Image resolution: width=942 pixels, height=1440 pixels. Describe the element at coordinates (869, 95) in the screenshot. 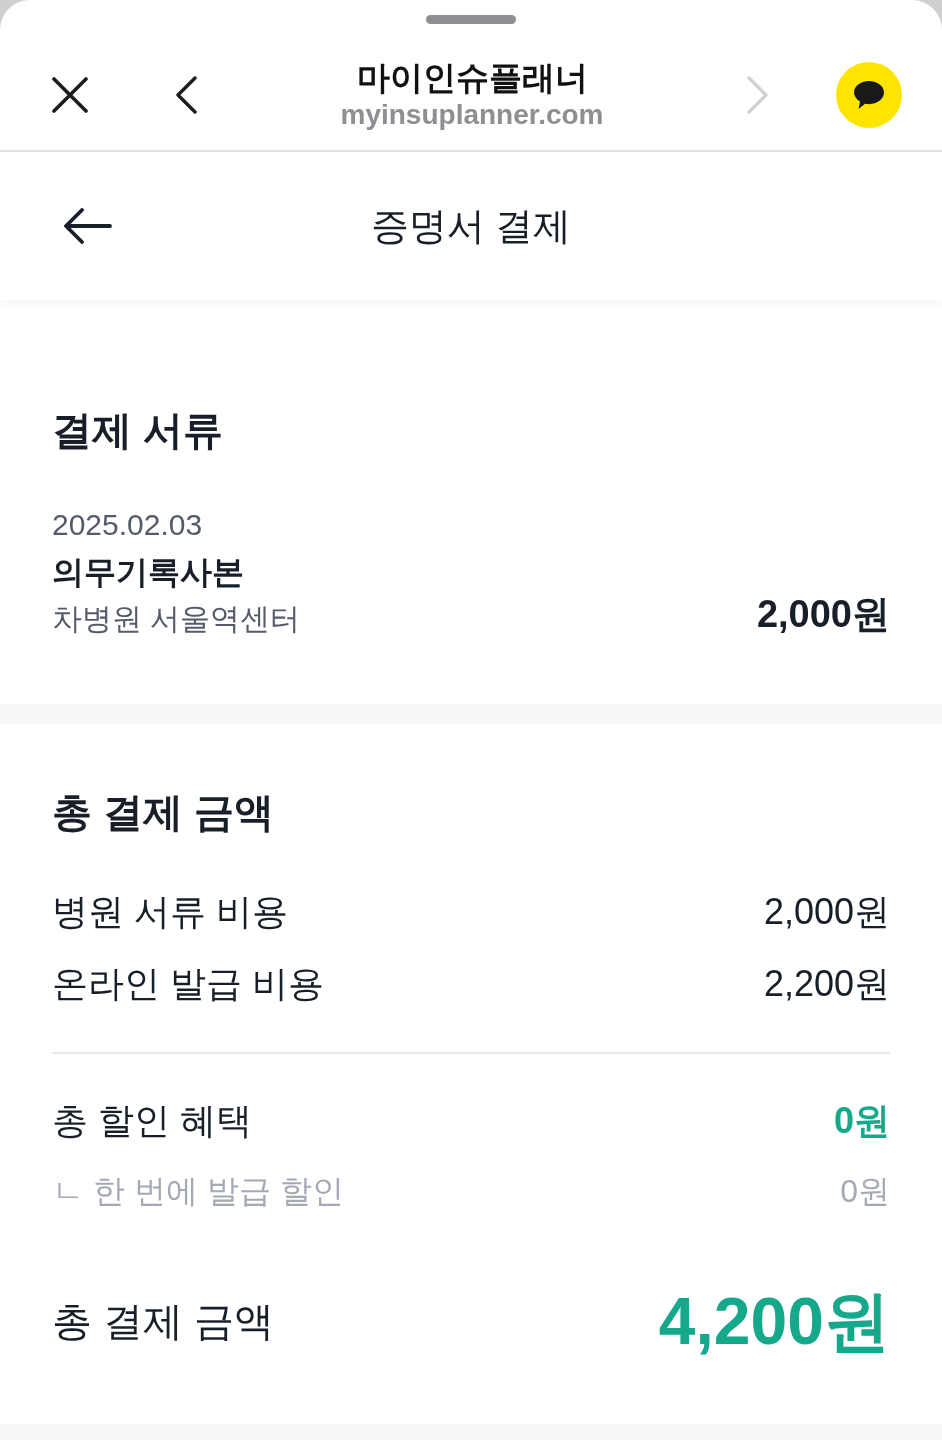

I see `speech-bubble-icon` at that location.